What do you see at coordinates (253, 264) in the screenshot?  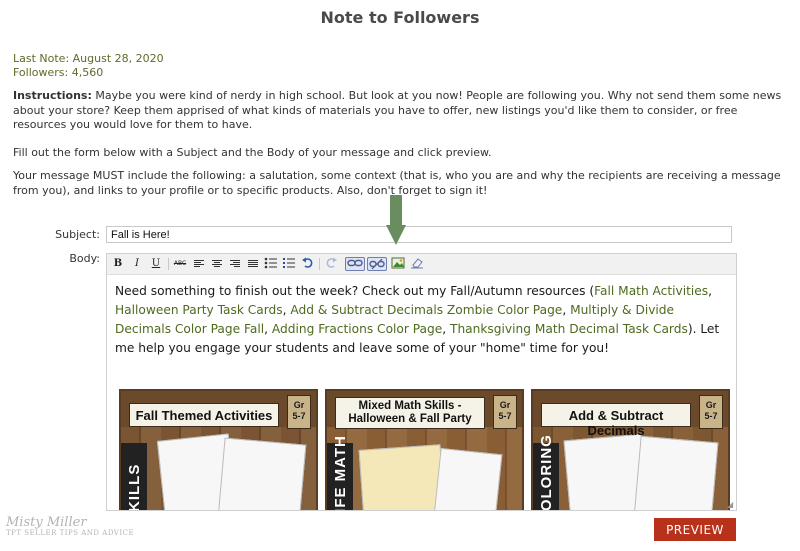 I see `align-justify-icon` at bounding box center [253, 264].